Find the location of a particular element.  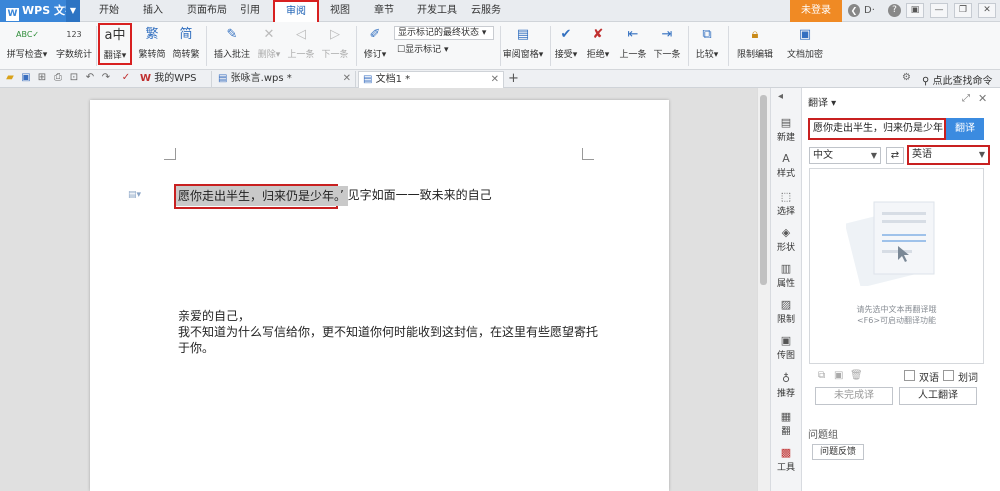

word-count-button: 123 字数统计 is located at coordinates (74, 46).